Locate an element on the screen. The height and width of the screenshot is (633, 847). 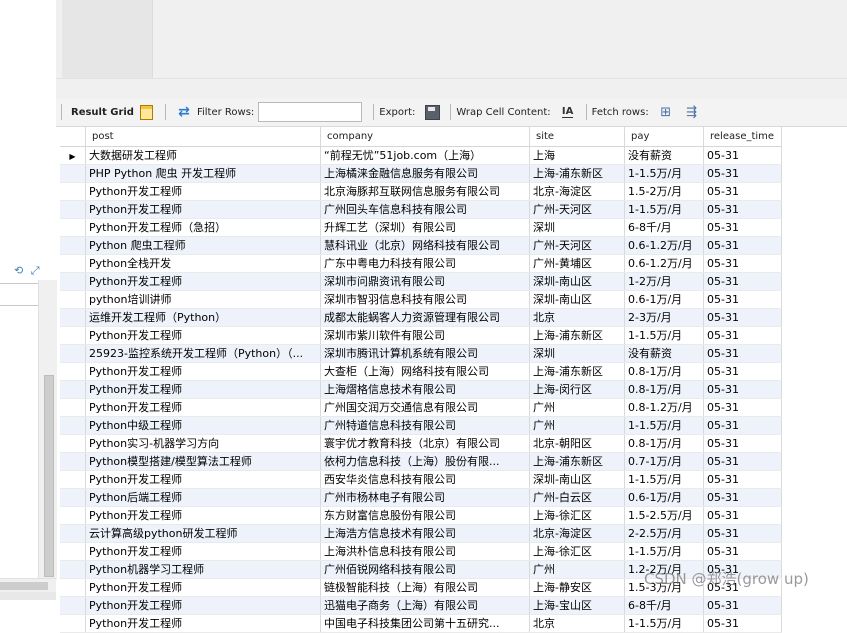
cell-company: 成都太能蜗客人力资源管理有限公司 is located at coordinates (425, 317).